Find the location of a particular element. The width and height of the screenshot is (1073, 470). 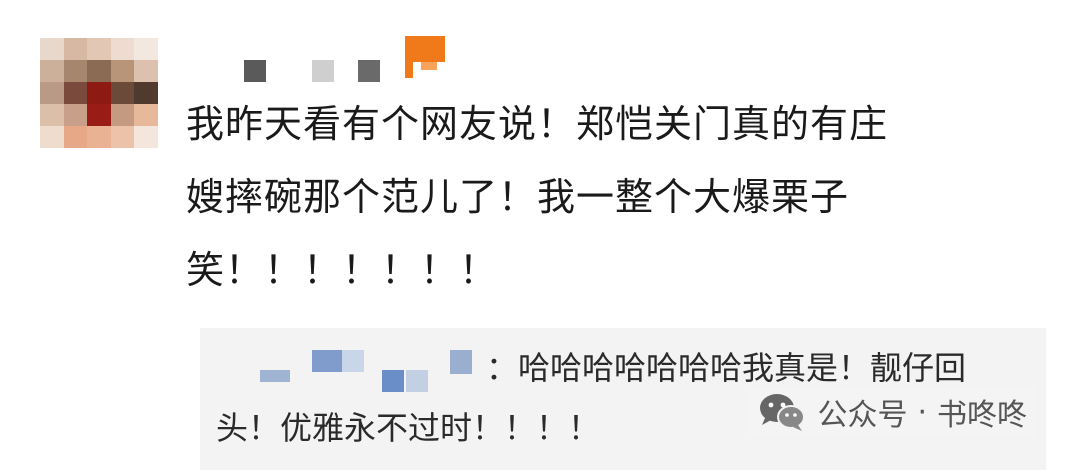

wechat-icon is located at coordinates (783, 412).